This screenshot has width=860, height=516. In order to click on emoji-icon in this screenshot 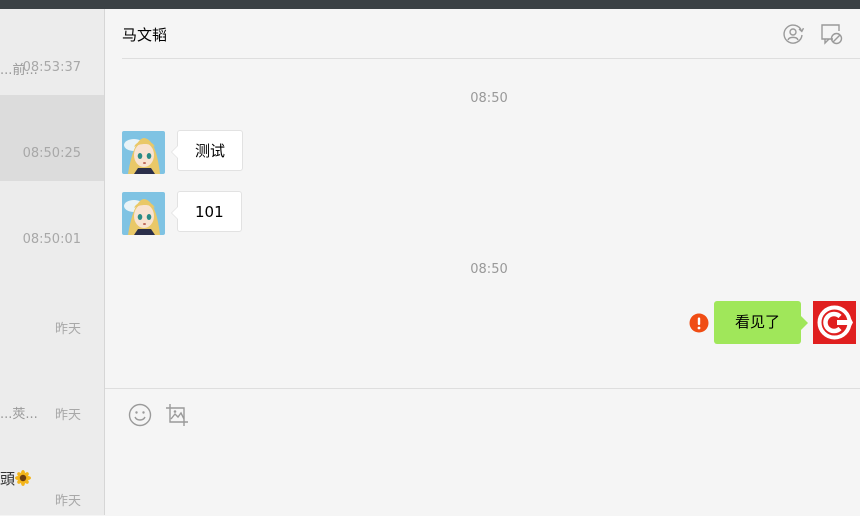, I will do `click(140, 415)`.